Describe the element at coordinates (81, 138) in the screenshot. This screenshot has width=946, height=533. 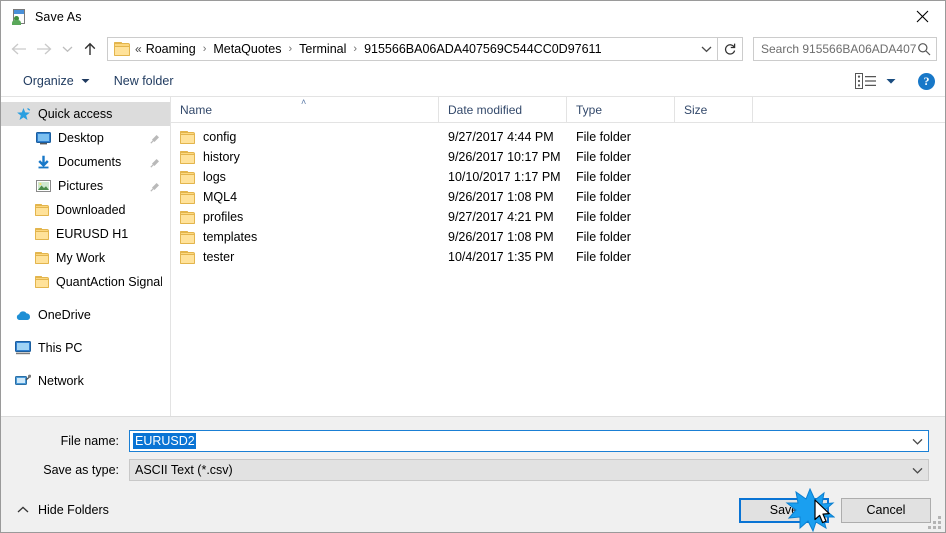
I see `sidebar-item-label: Desktop` at that location.